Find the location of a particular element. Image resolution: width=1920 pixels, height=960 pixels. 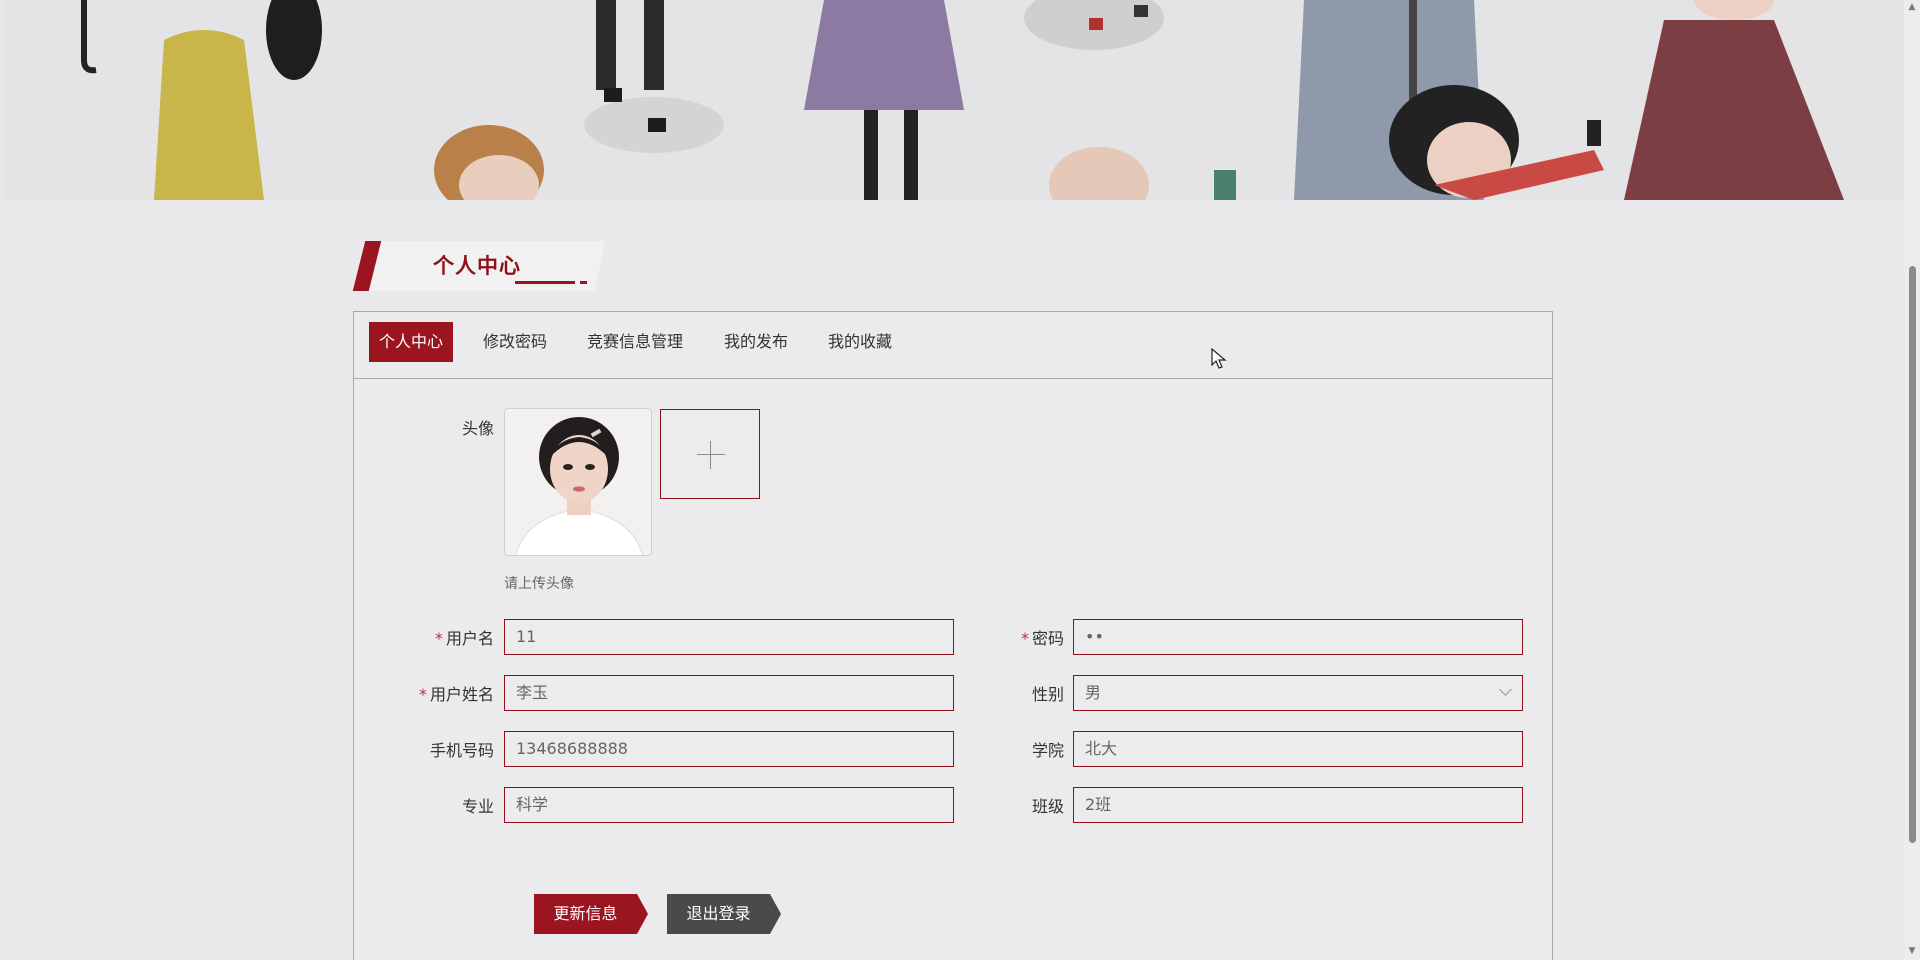

college-label: 学院 is located at coordinates (1047, 750).